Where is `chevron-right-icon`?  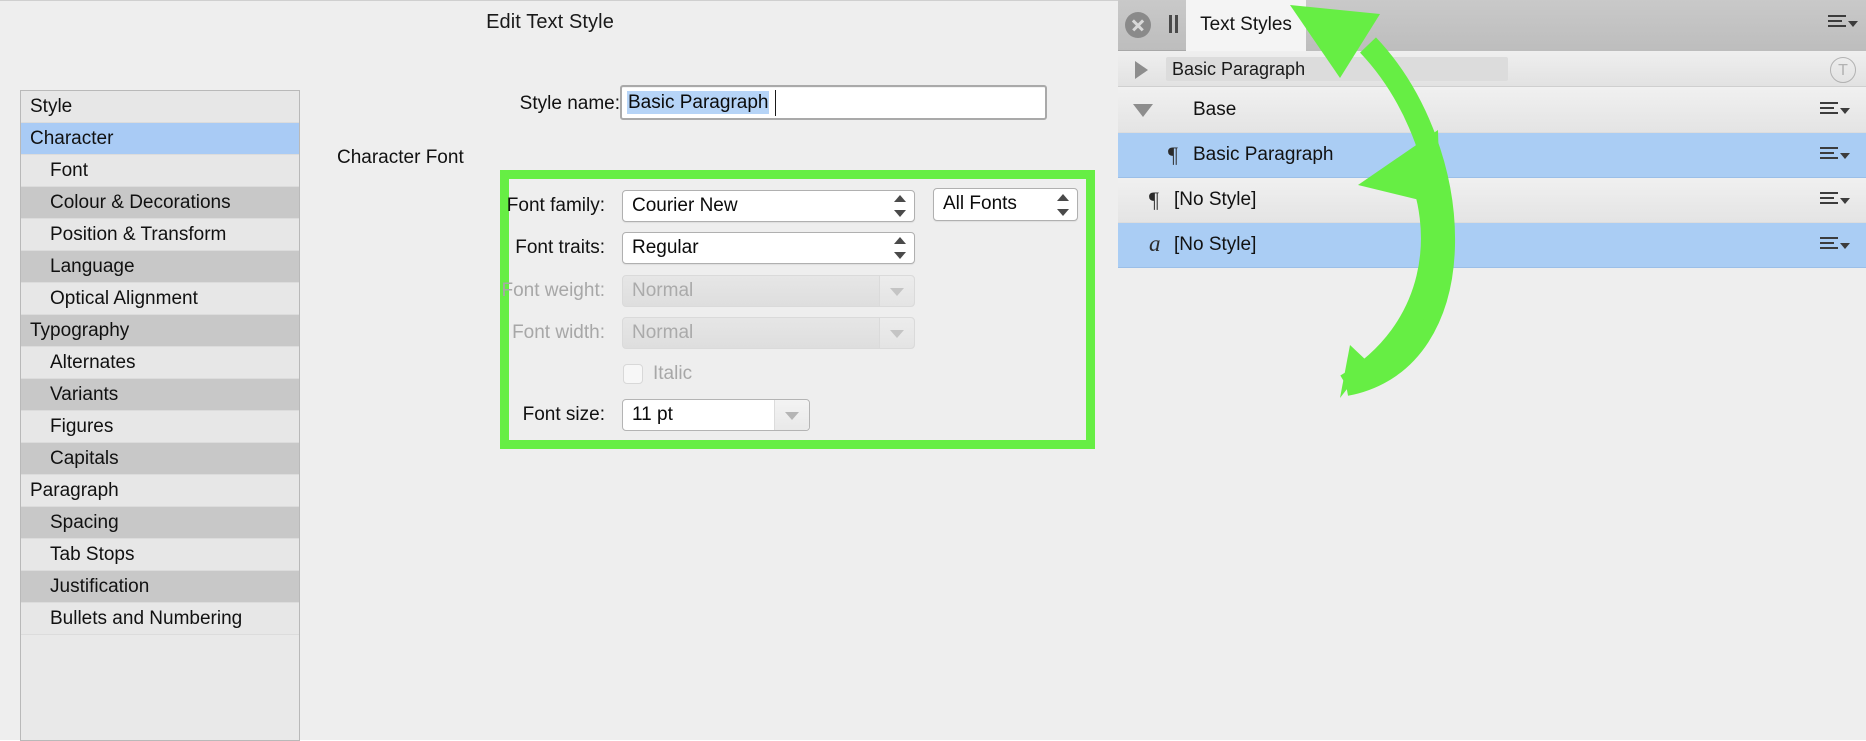
chevron-right-icon is located at coordinates (1141, 70).